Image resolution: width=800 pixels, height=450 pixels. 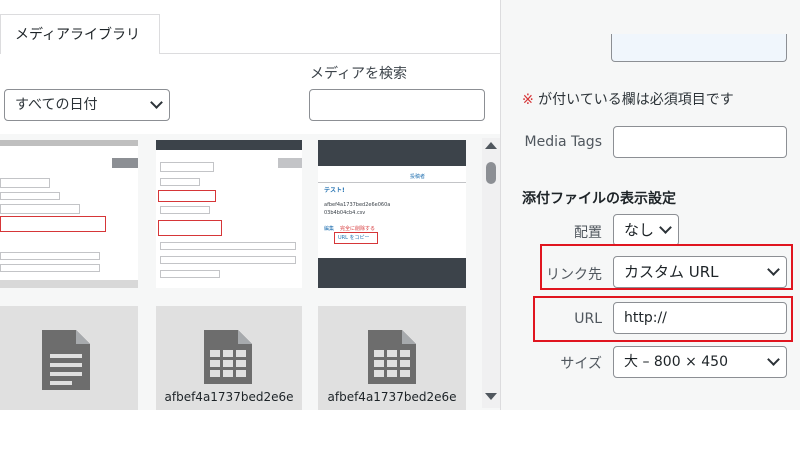 What do you see at coordinates (528, 100) in the screenshot?
I see `required-mark: ※` at bounding box center [528, 100].